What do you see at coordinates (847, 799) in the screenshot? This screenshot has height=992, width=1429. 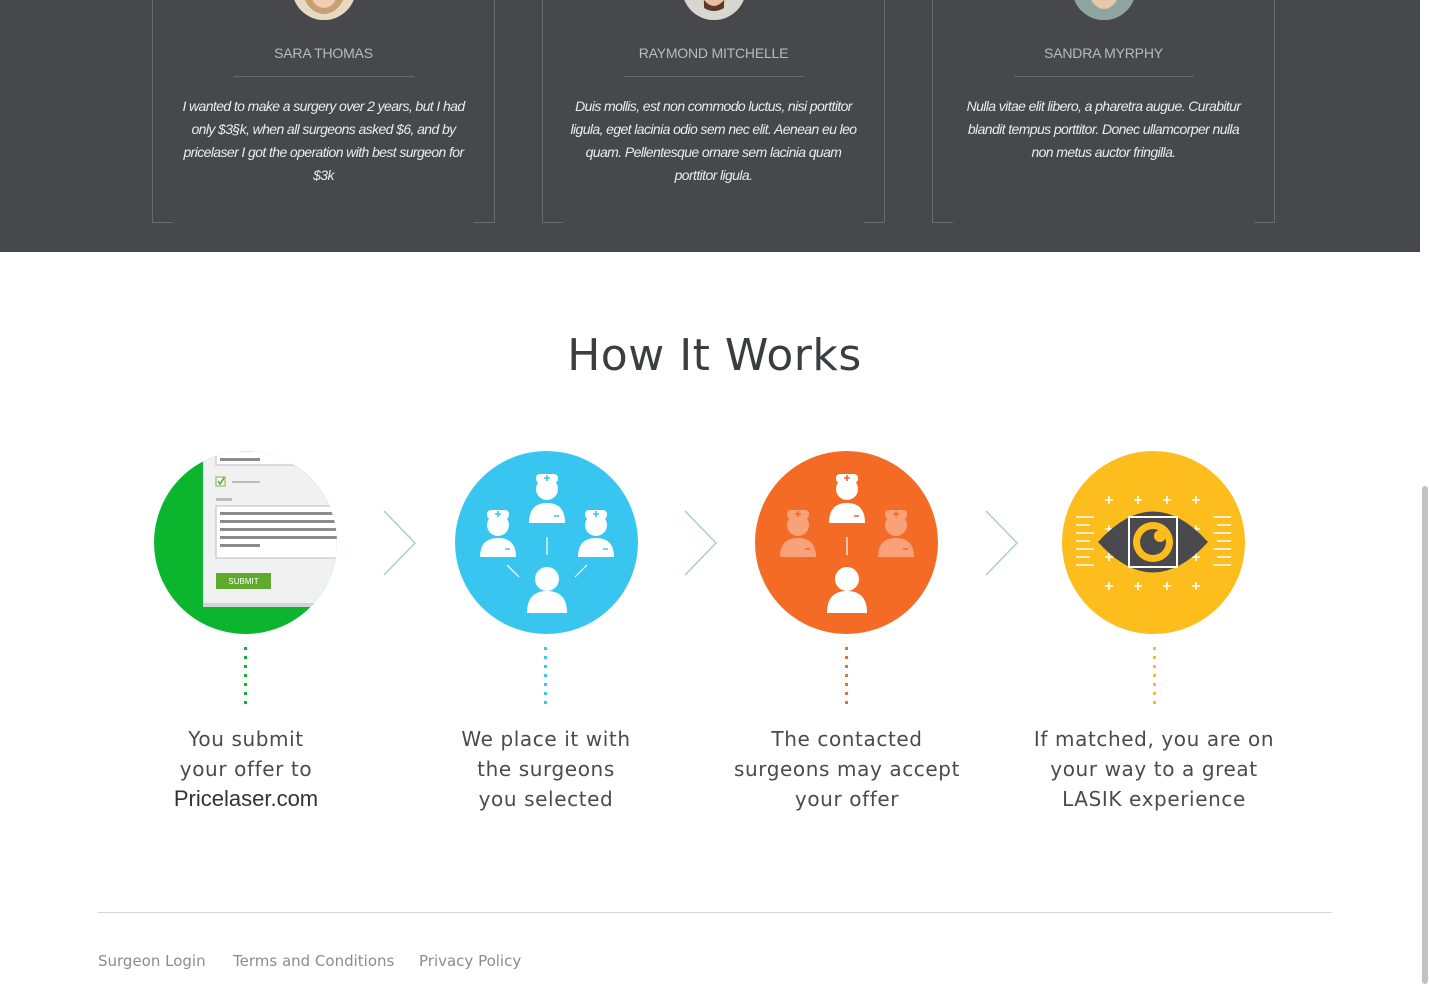 I see `step-text-line: your offer` at bounding box center [847, 799].